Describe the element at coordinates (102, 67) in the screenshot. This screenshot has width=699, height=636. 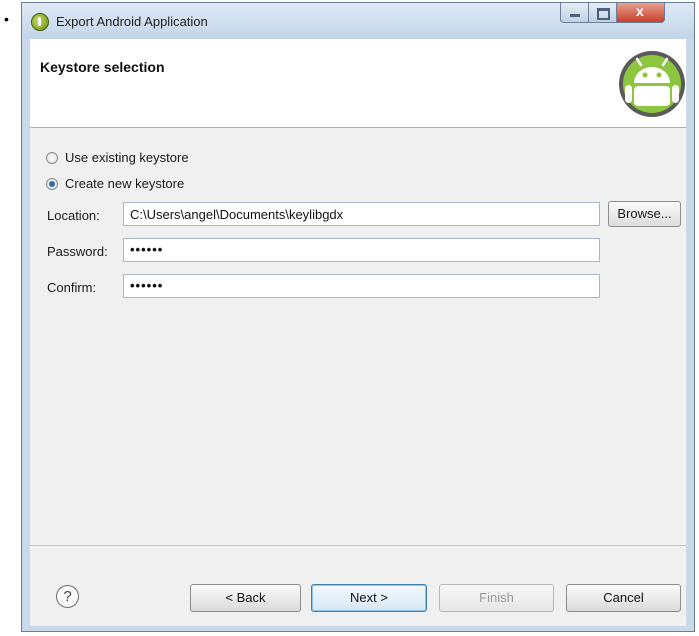
I see `page-title: Keystore selection` at that location.